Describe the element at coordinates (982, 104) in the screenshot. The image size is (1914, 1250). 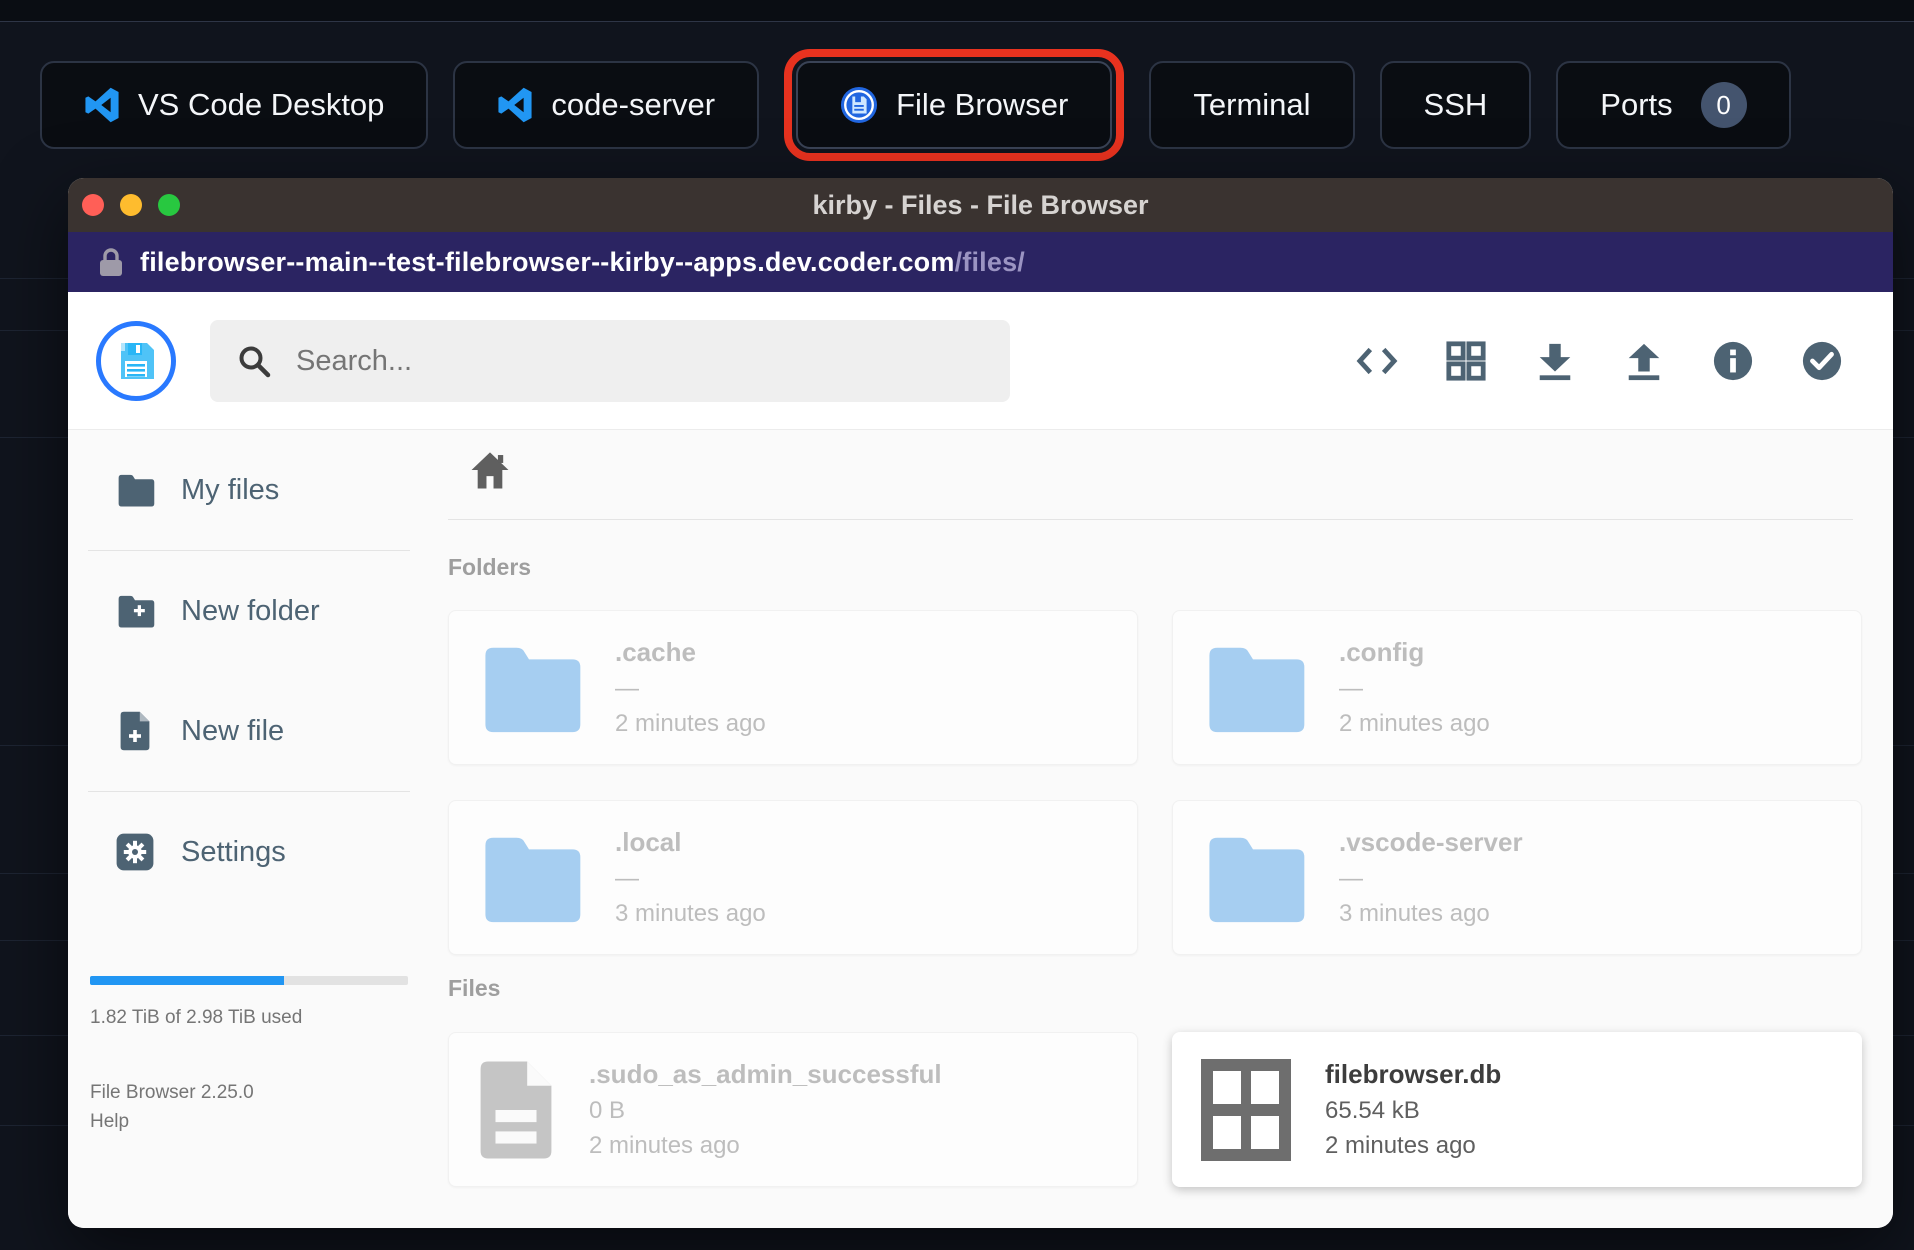
I see `tab-label: File Browser` at that location.